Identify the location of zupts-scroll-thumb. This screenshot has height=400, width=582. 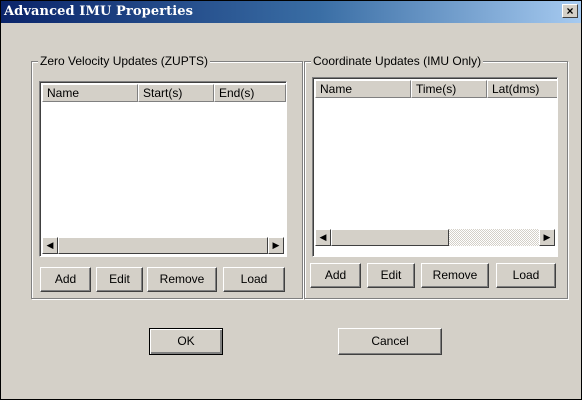
(163, 245).